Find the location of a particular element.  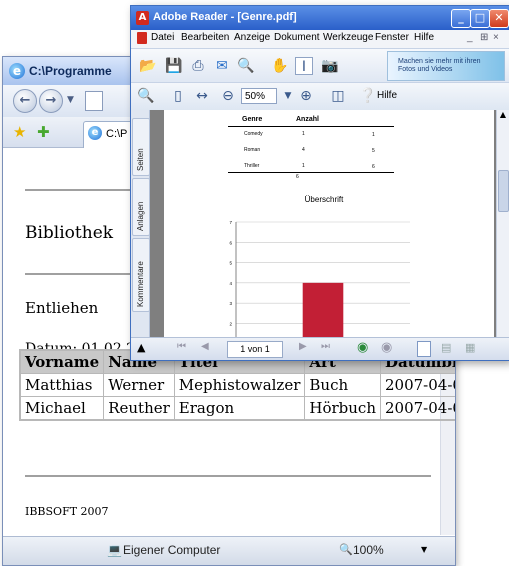

fit-width-icon: ↔ is located at coordinates (202, 96).